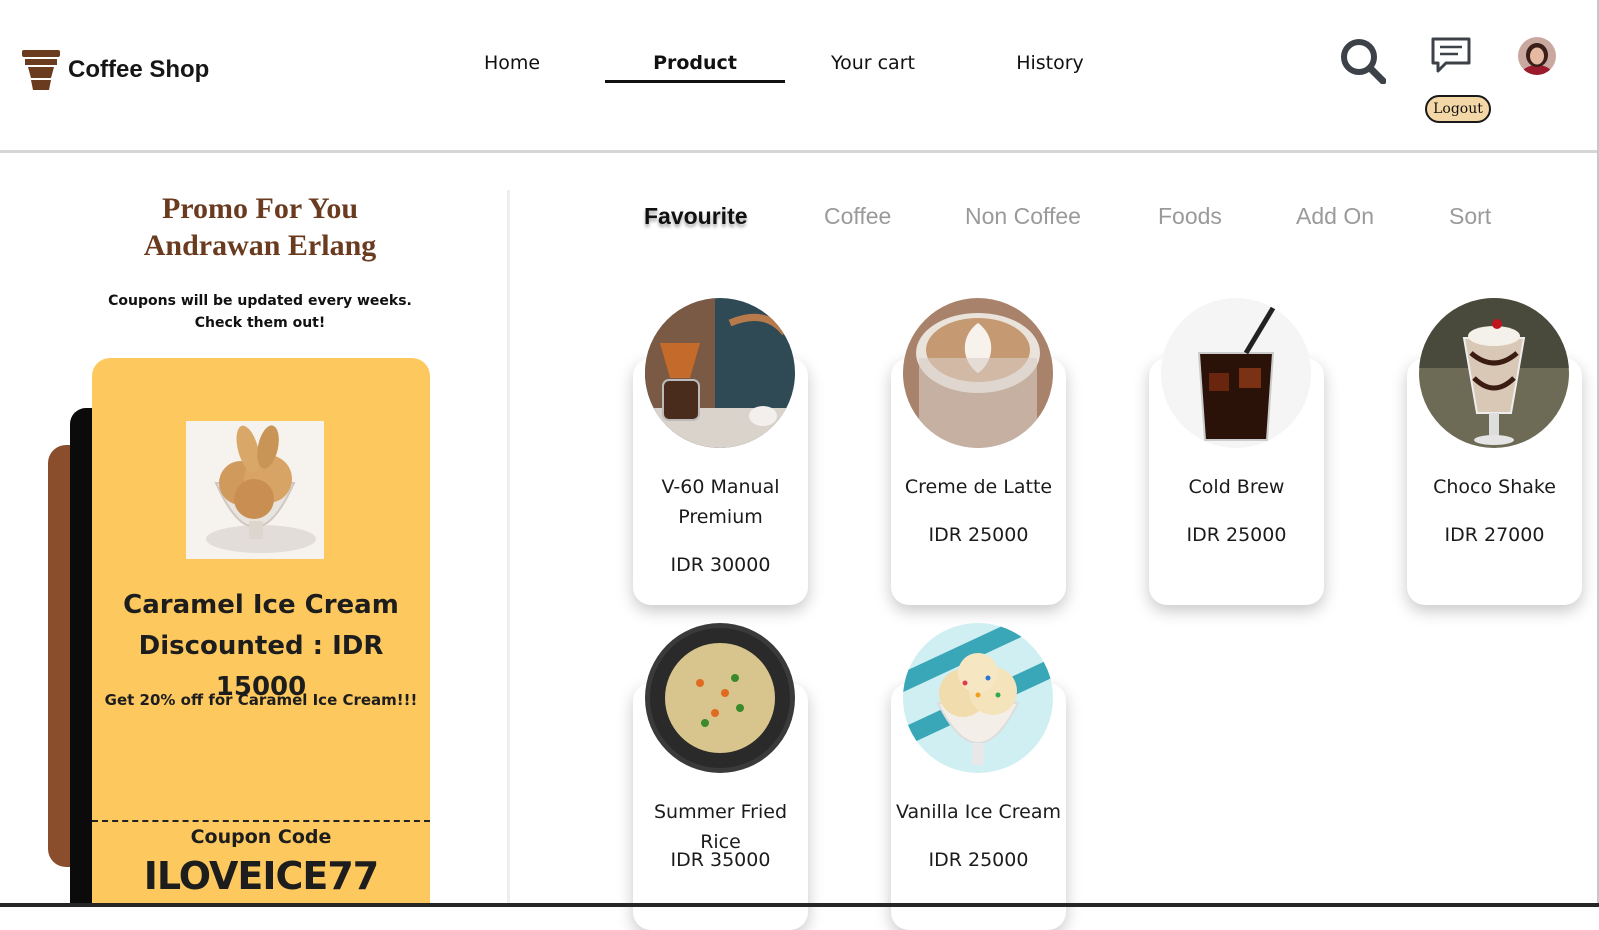 The width and height of the screenshot is (1599, 930). Describe the element at coordinates (720, 776) in the screenshot. I see `product-card-summer-fried-rice: Summer Fried Rice IDR 35000` at that location.